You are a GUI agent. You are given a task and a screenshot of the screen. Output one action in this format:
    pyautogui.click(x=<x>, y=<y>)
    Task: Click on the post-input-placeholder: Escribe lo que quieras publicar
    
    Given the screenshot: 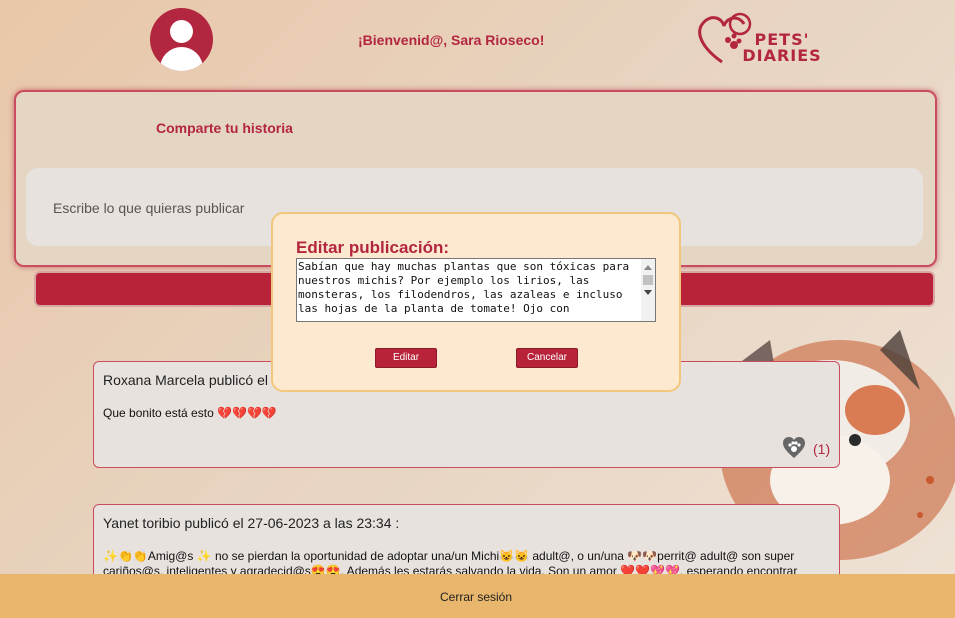 What is the action you would take?
    pyautogui.click(x=149, y=208)
    